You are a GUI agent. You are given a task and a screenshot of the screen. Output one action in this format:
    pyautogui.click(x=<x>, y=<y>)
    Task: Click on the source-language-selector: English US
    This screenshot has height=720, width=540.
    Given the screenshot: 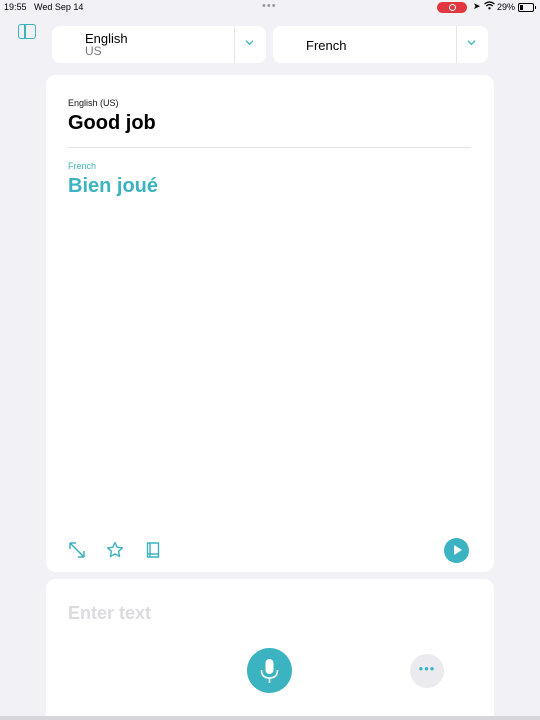 What is the action you would take?
    pyautogui.click(x=159, y=44)
    